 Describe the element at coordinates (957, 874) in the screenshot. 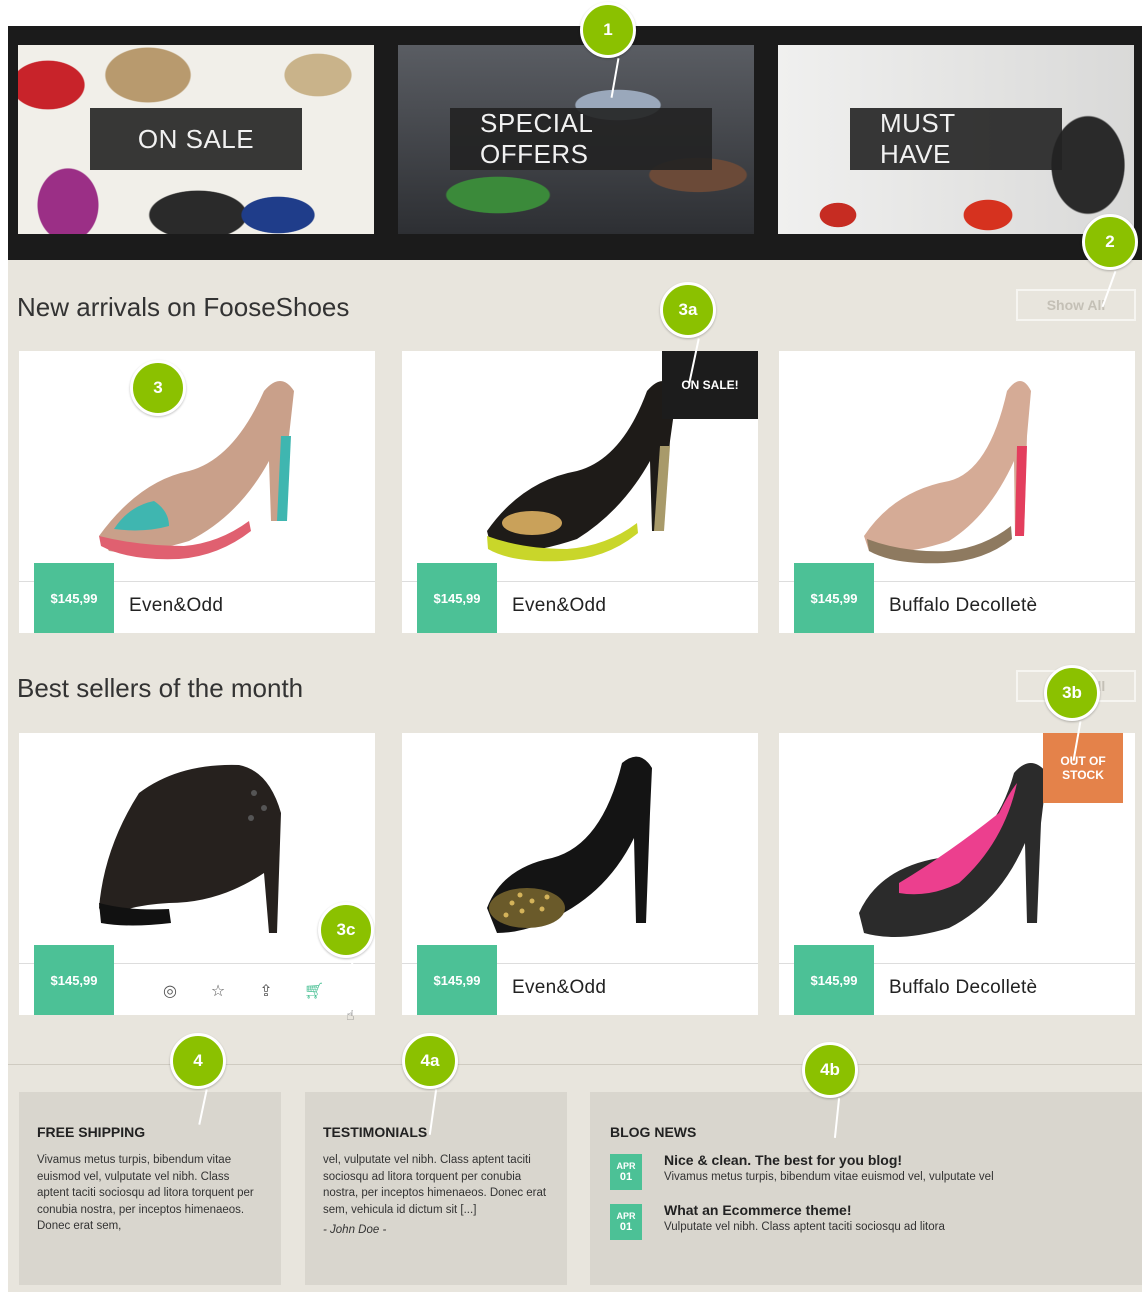

I see `product-card: OUT OF STOCK $145,99 Buffalo Decolletè` at that location.